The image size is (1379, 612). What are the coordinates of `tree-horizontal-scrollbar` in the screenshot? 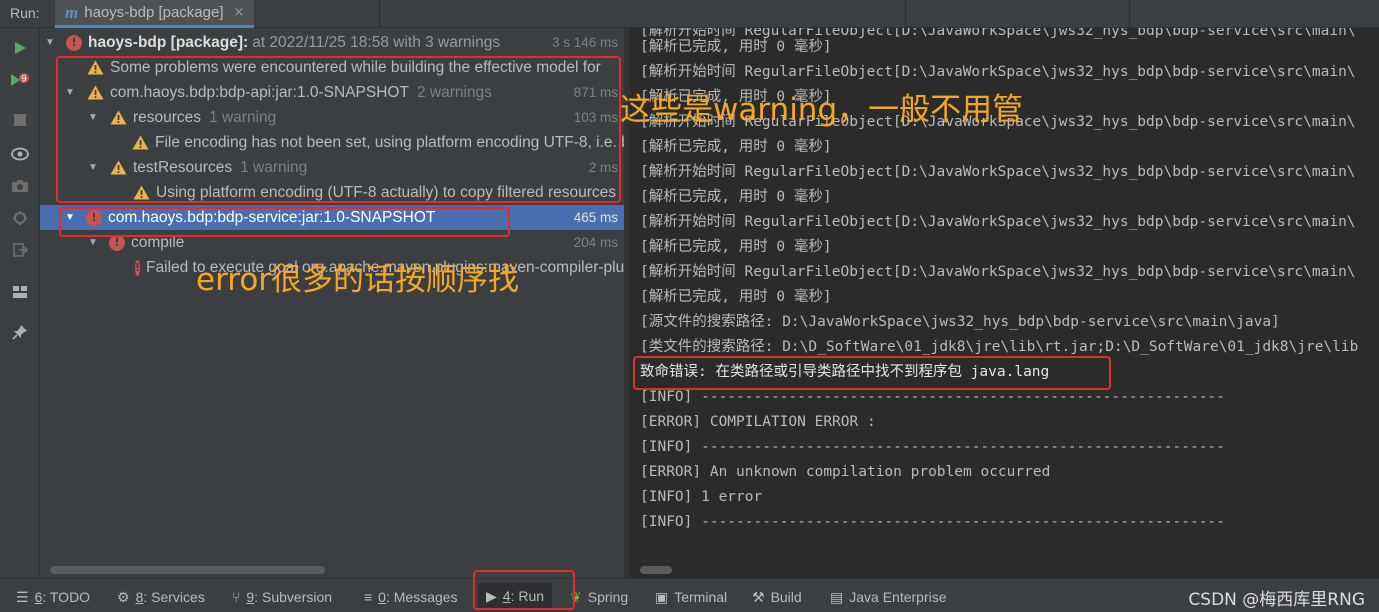 It's located at (187, 570).